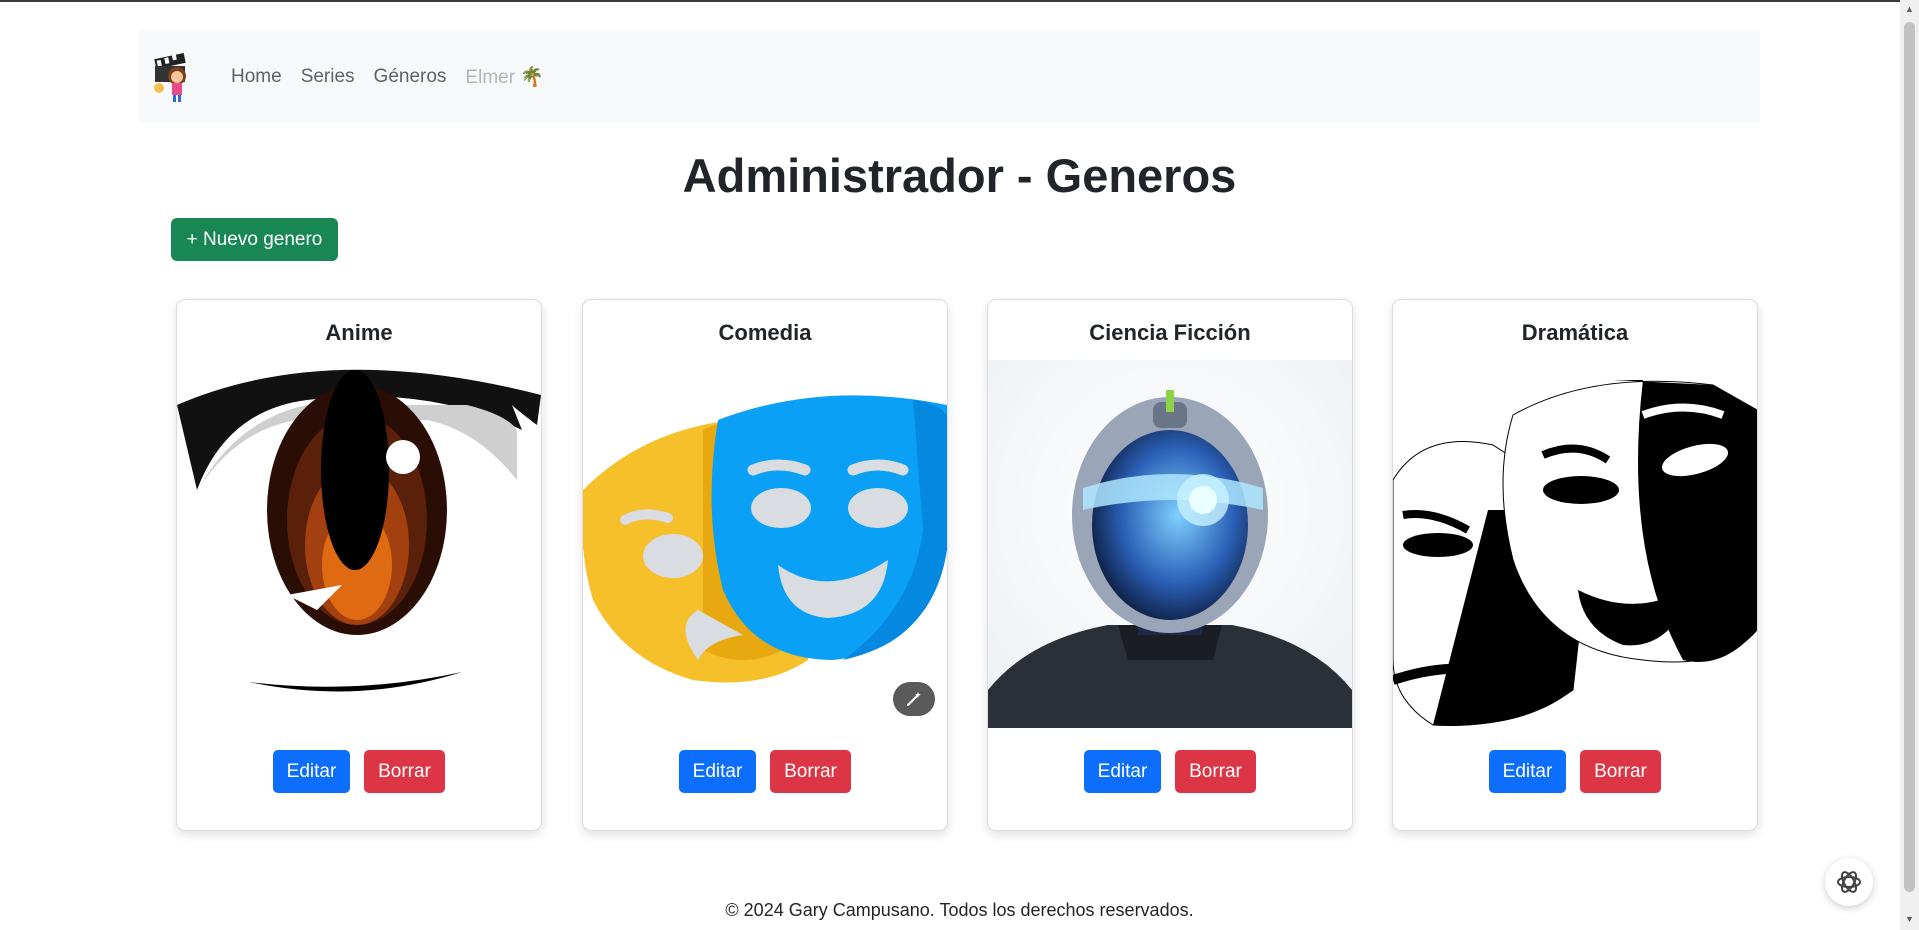 The width and height of the screenshot is (1919, 930). I want to click on magic-wand-icon, so click(914, 699).